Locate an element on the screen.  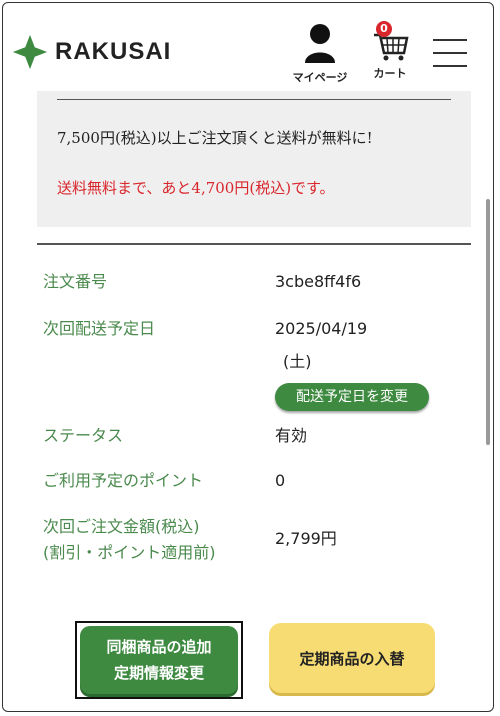
notice-rule is located at coordinates (254, 99).